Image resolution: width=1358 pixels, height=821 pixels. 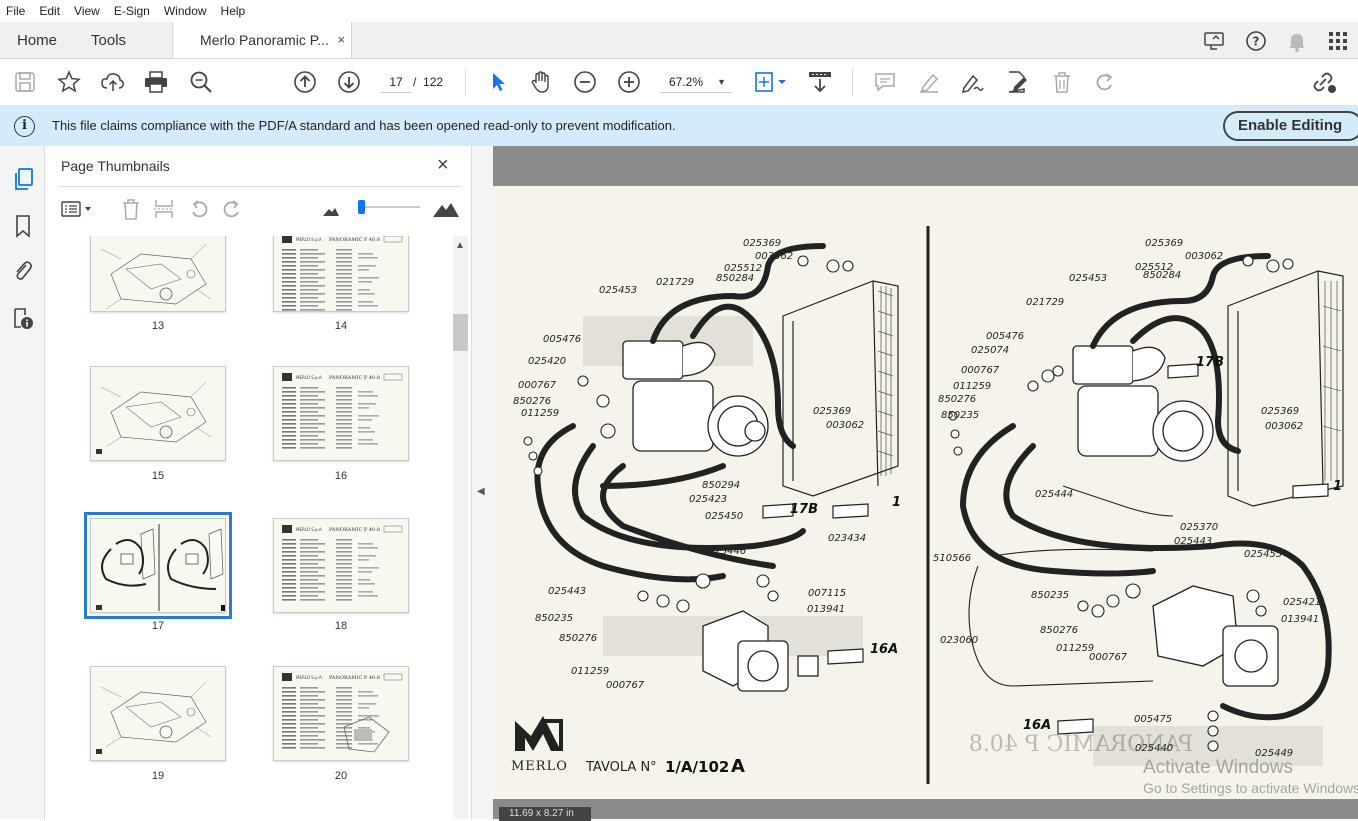 What do you see at coordinates (156, 82) in the screenshot?
I see `print-icon` at bounding box center [156, 82].